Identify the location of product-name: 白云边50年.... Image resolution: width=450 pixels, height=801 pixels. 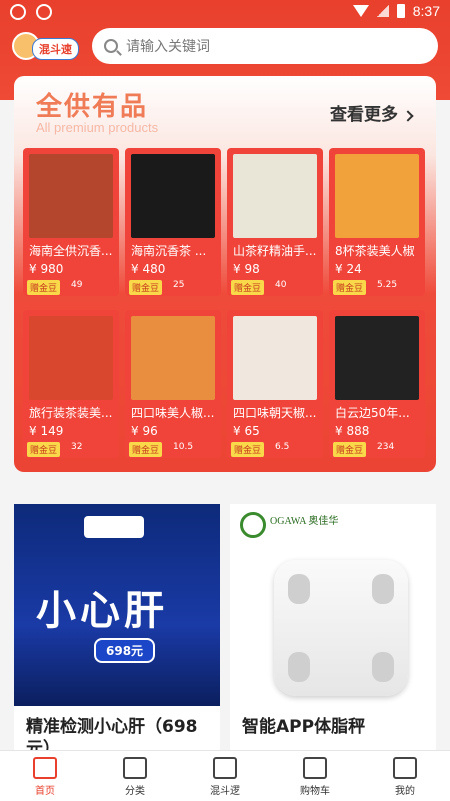
(372, 413).